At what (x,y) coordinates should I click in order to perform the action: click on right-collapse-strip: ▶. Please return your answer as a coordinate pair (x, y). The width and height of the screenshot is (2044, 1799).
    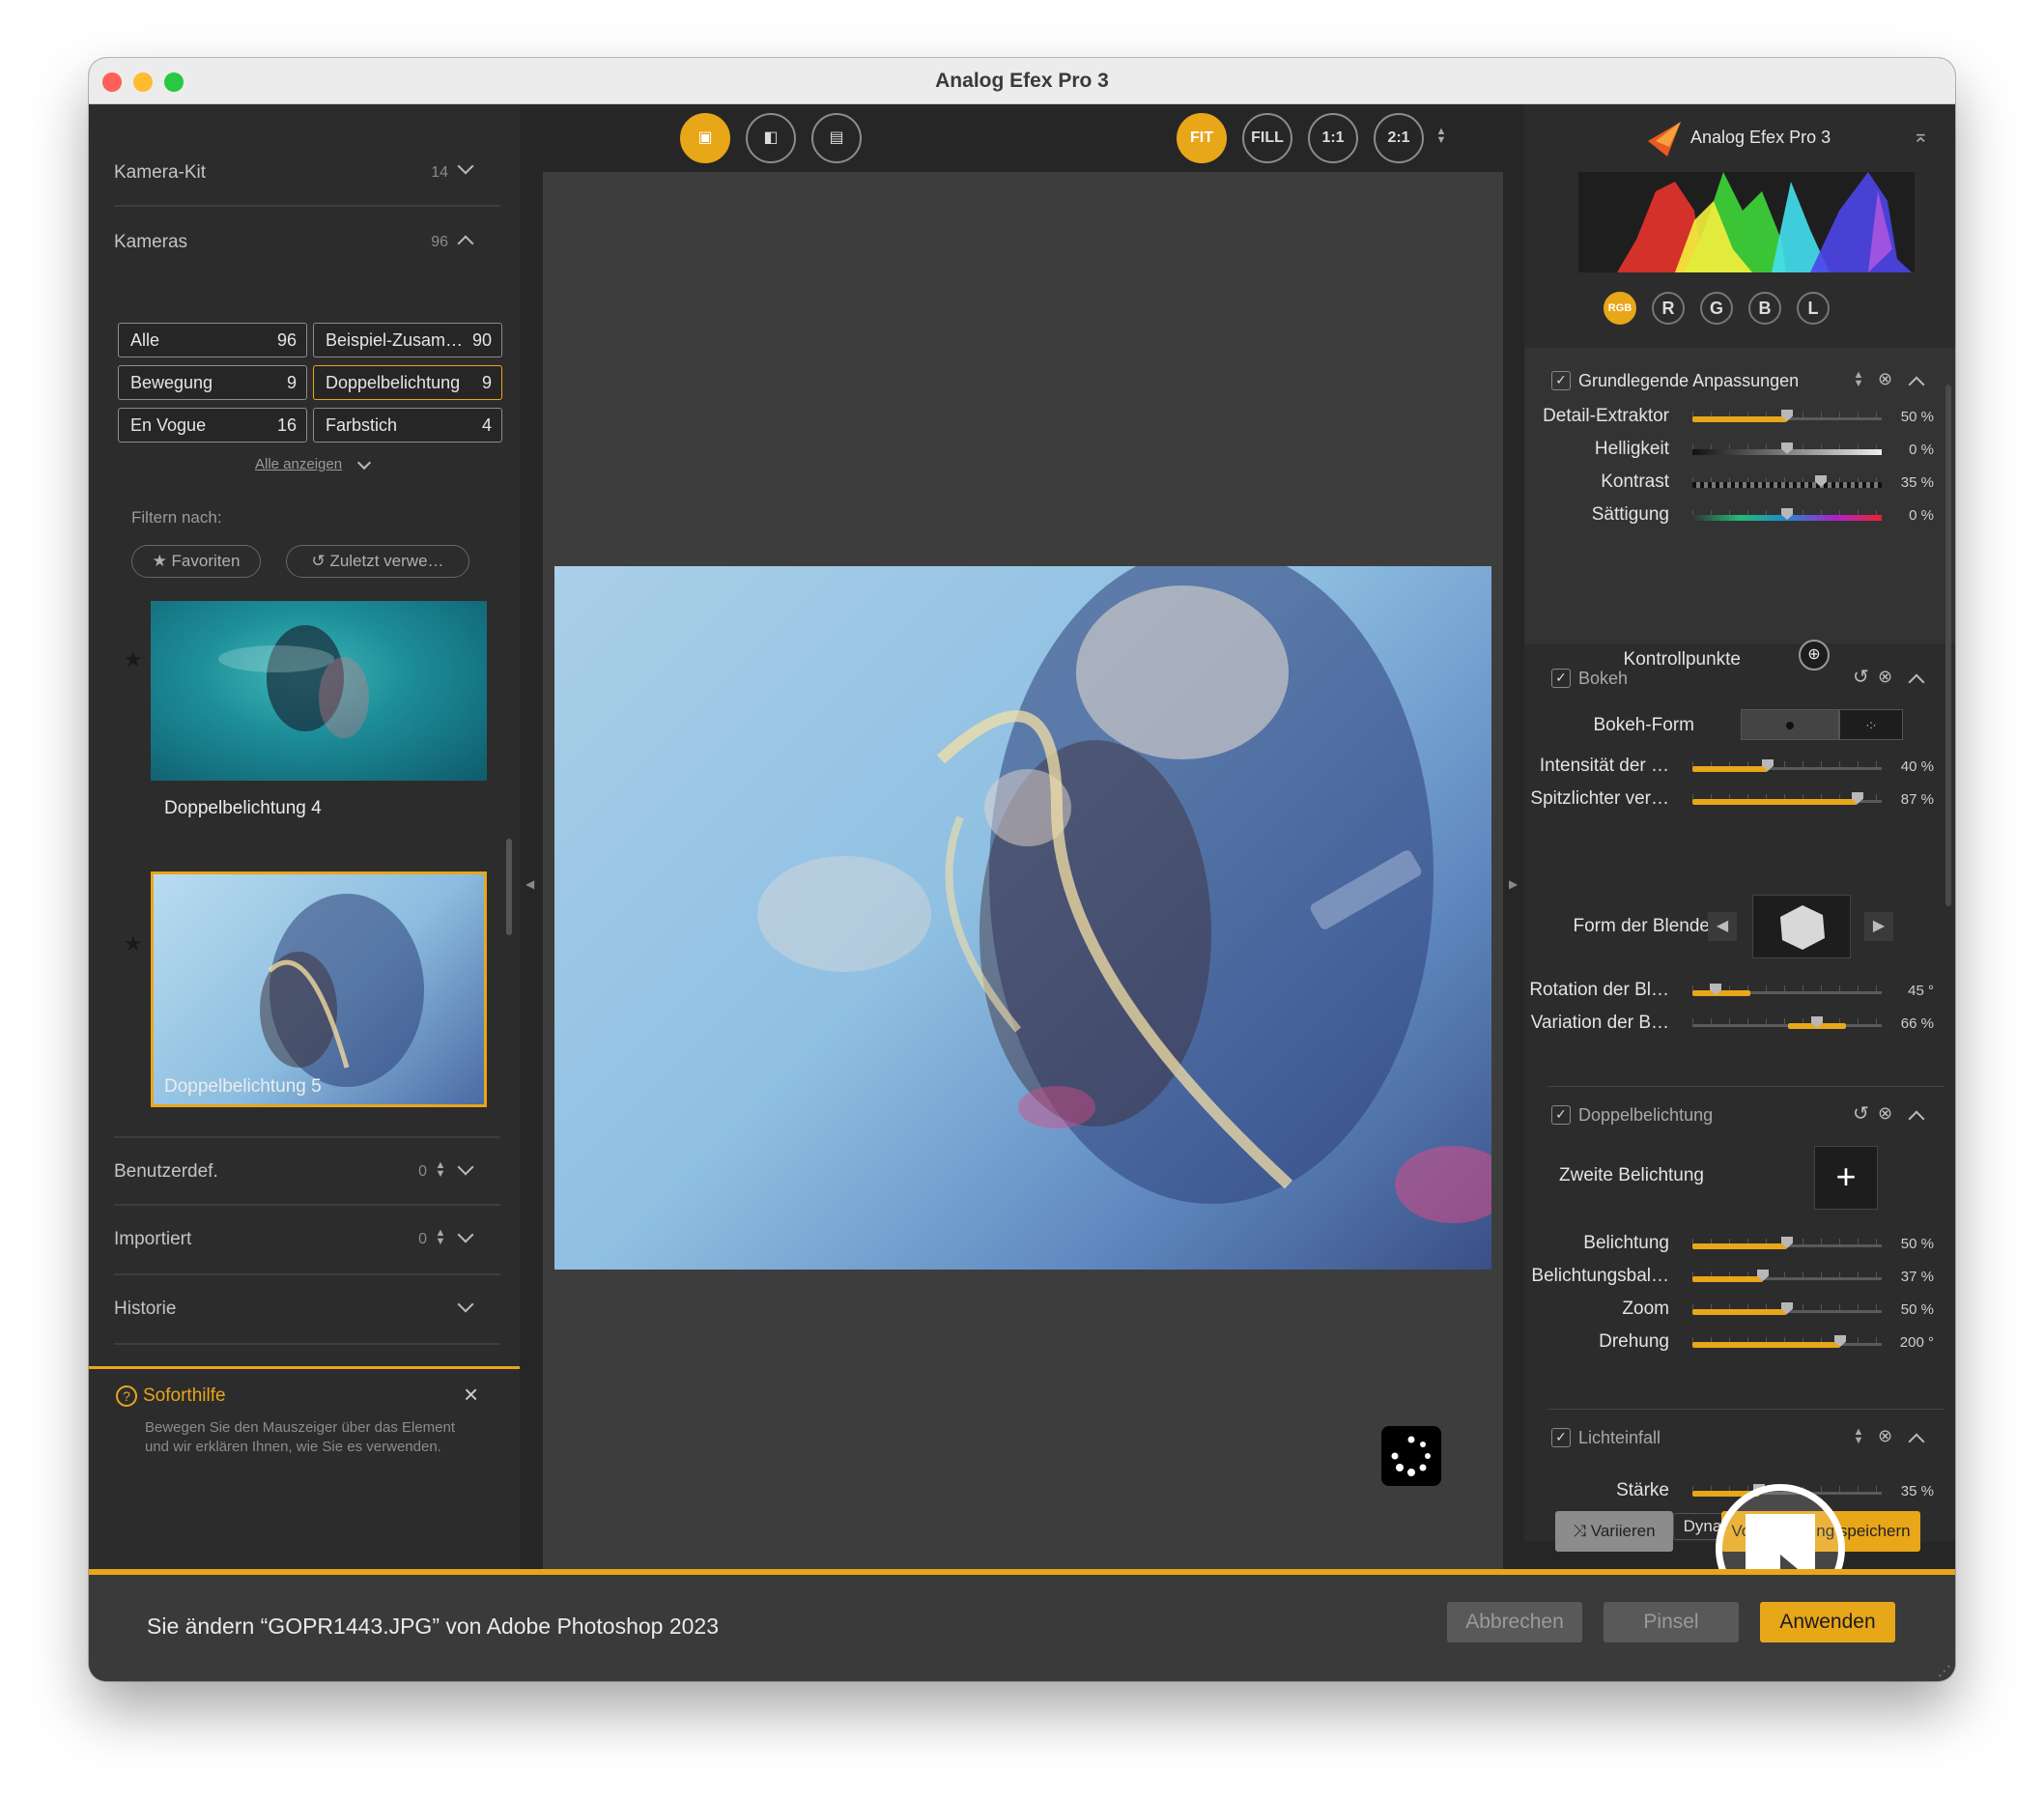
    Looking at the image, I should click on (1514, 836).